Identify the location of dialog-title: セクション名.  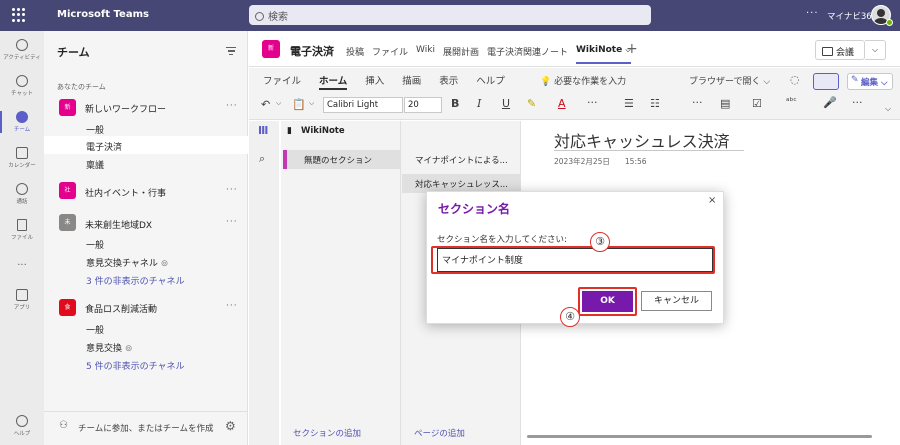
(474, 209).